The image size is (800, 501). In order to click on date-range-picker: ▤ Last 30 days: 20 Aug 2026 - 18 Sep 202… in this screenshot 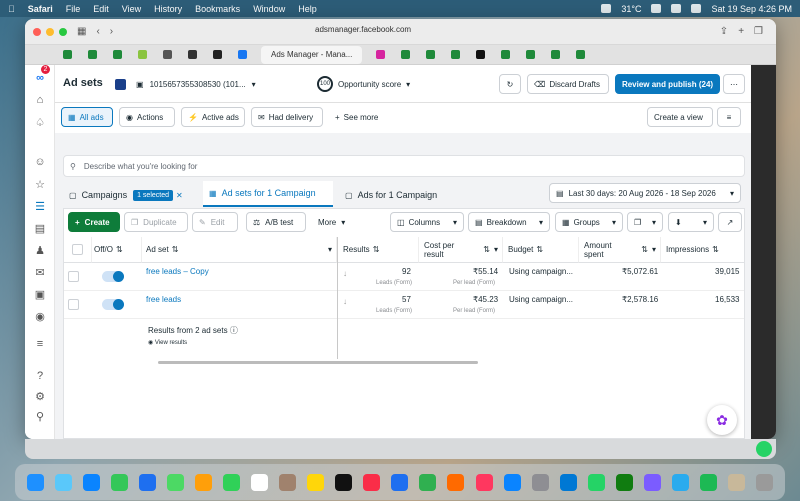, I will do `click(645, 193)`.